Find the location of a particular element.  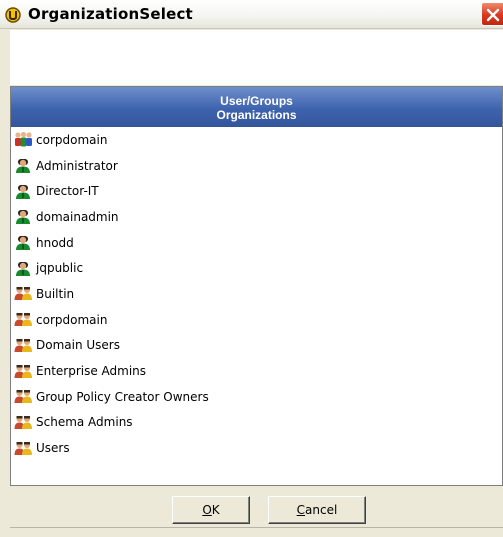

cancel-button: Cancel is located at coordinates (317, 510).